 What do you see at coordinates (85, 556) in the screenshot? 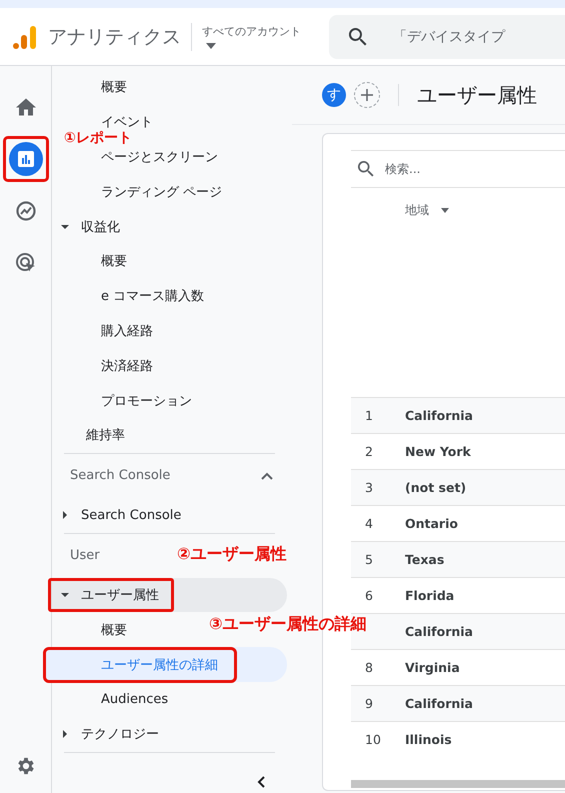
I see `section-heading: User` at bounding box center [85, 556].